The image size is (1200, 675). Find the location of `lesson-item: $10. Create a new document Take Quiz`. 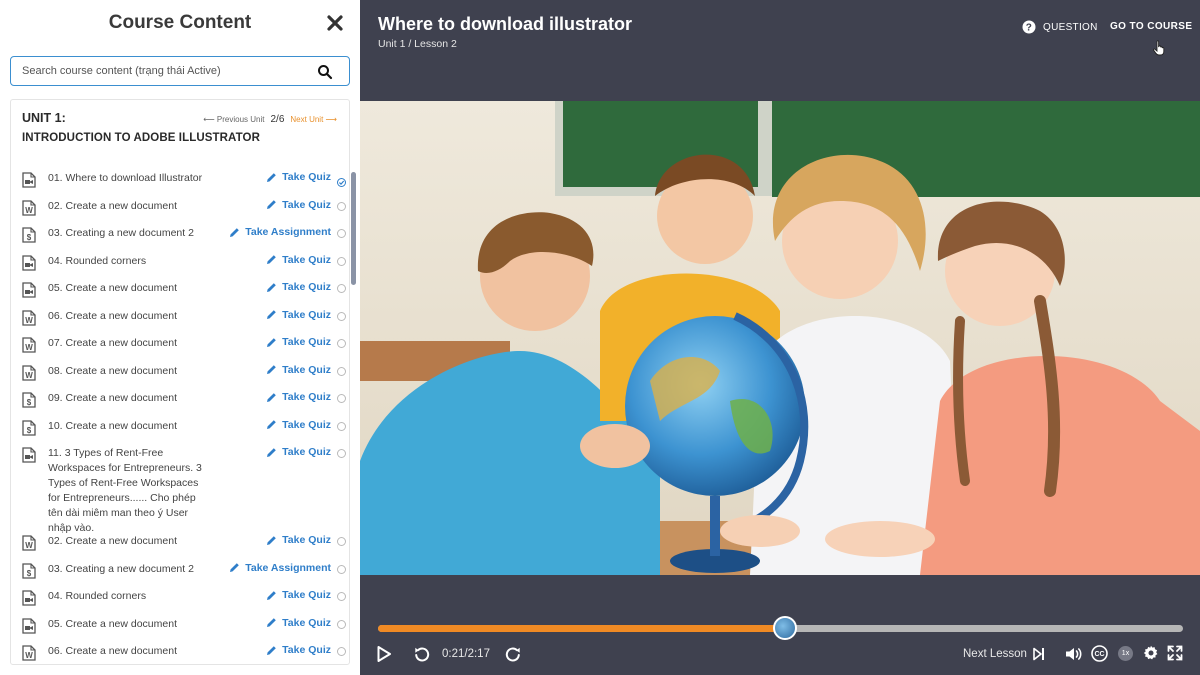

lesson-item: $10. Create a new document Take Quiz is located at coordinates (178, 432).